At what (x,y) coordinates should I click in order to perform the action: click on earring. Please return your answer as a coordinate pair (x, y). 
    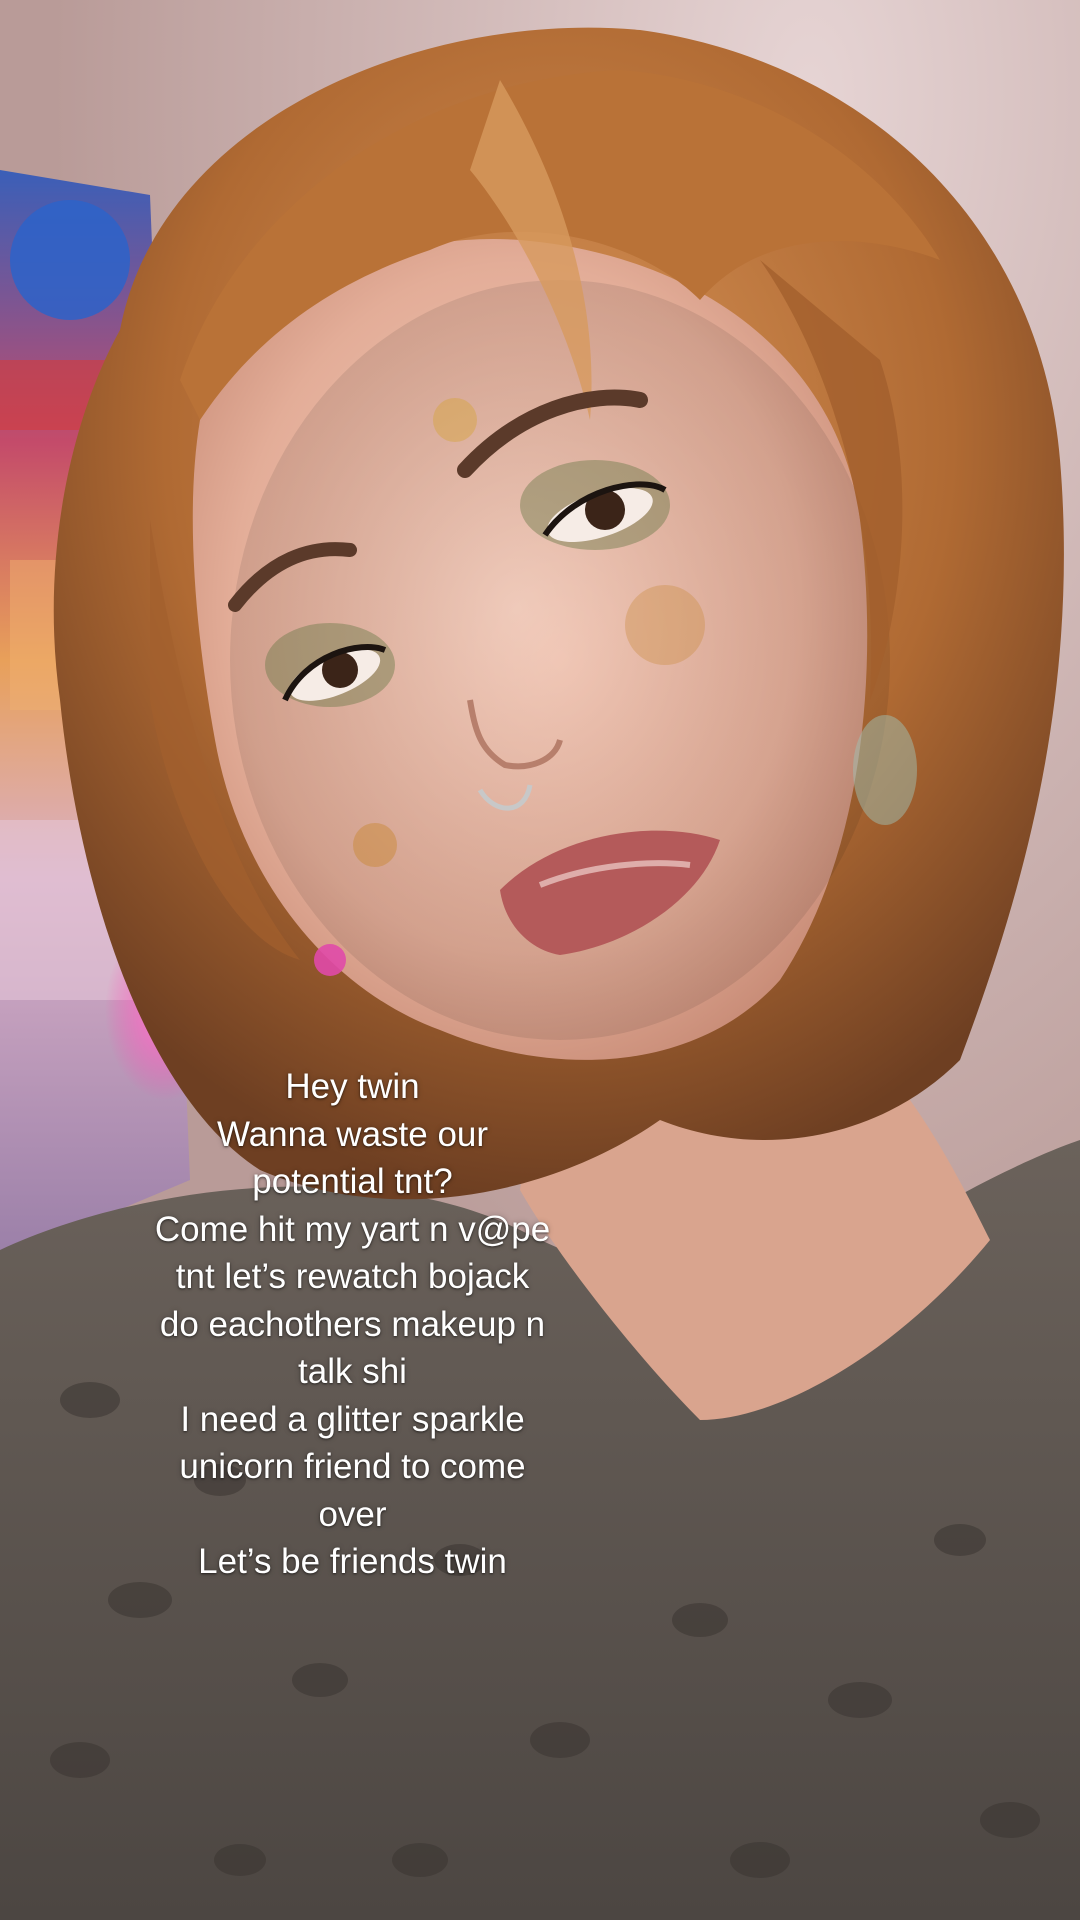
    Looking at the image, I should click on (330, 960).